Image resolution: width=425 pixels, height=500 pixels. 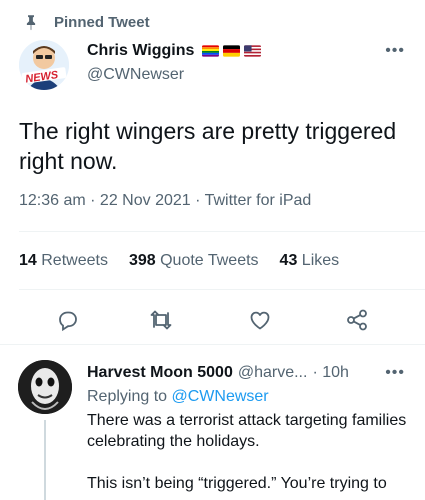 I want to click on author-handle: @CWNewser, so click(x=174, y=75).